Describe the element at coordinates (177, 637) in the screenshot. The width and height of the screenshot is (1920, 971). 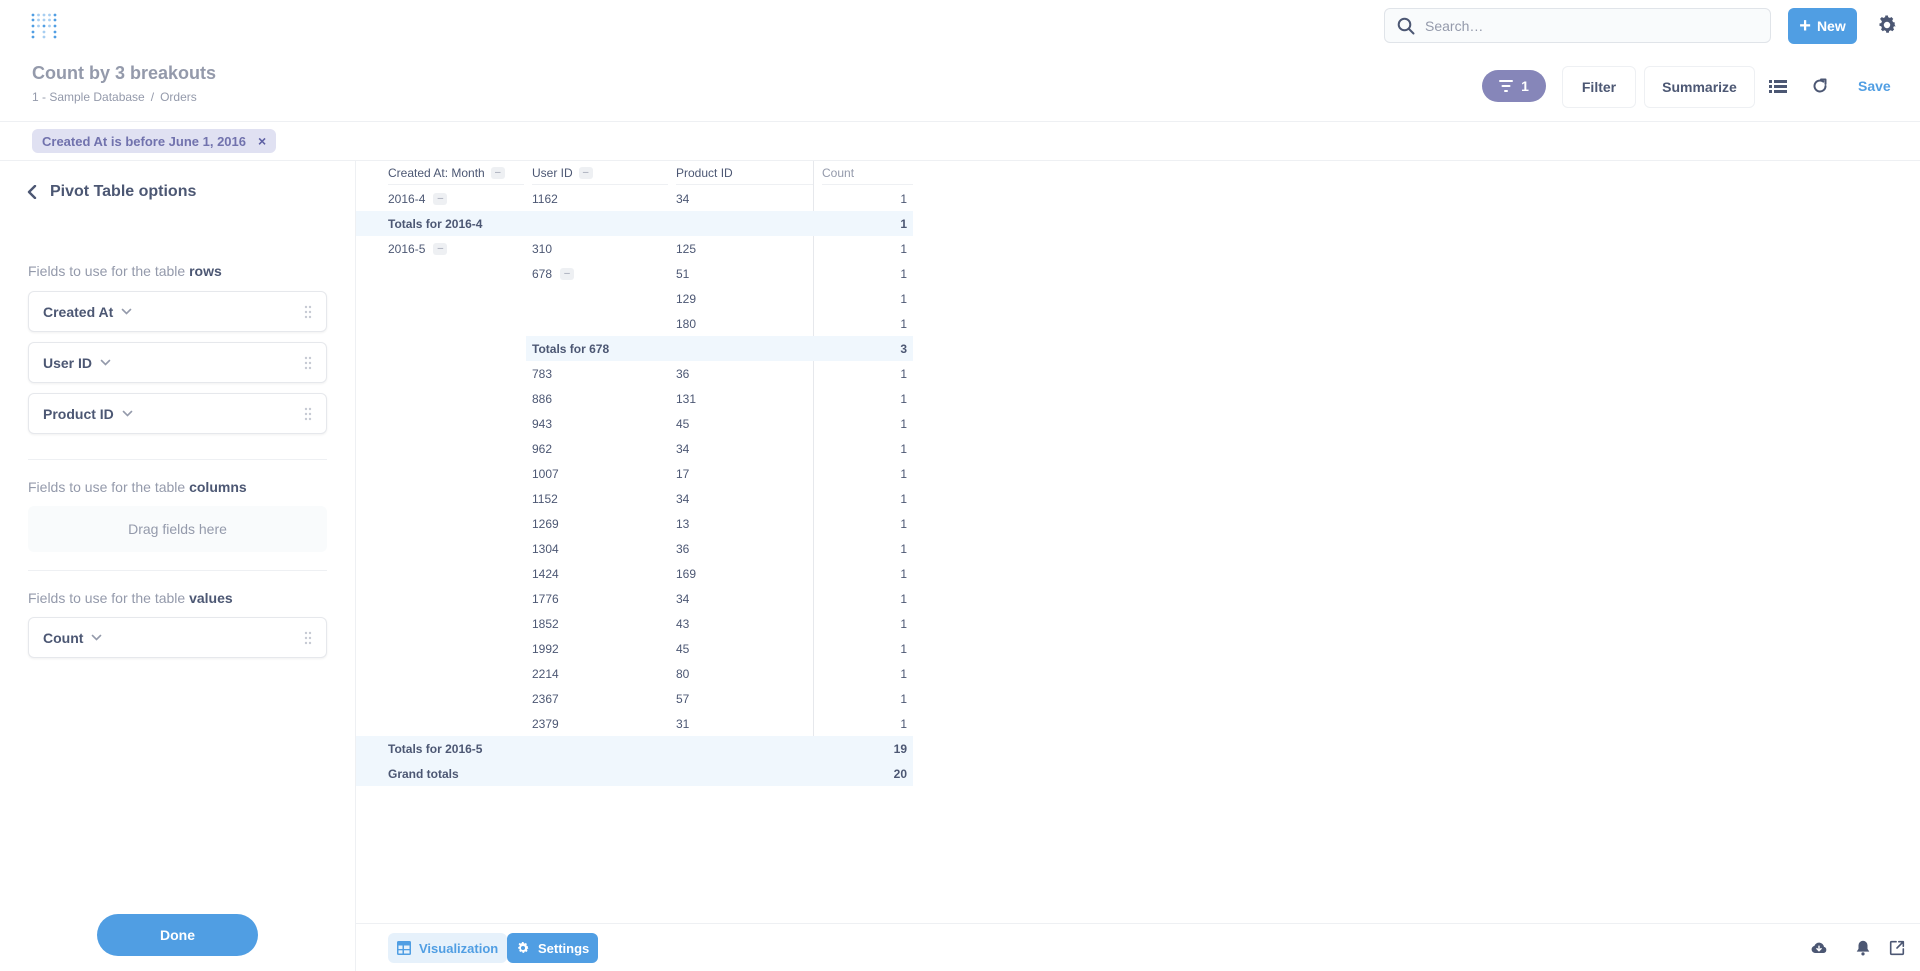
I see `value-field-count: Count` at that location.